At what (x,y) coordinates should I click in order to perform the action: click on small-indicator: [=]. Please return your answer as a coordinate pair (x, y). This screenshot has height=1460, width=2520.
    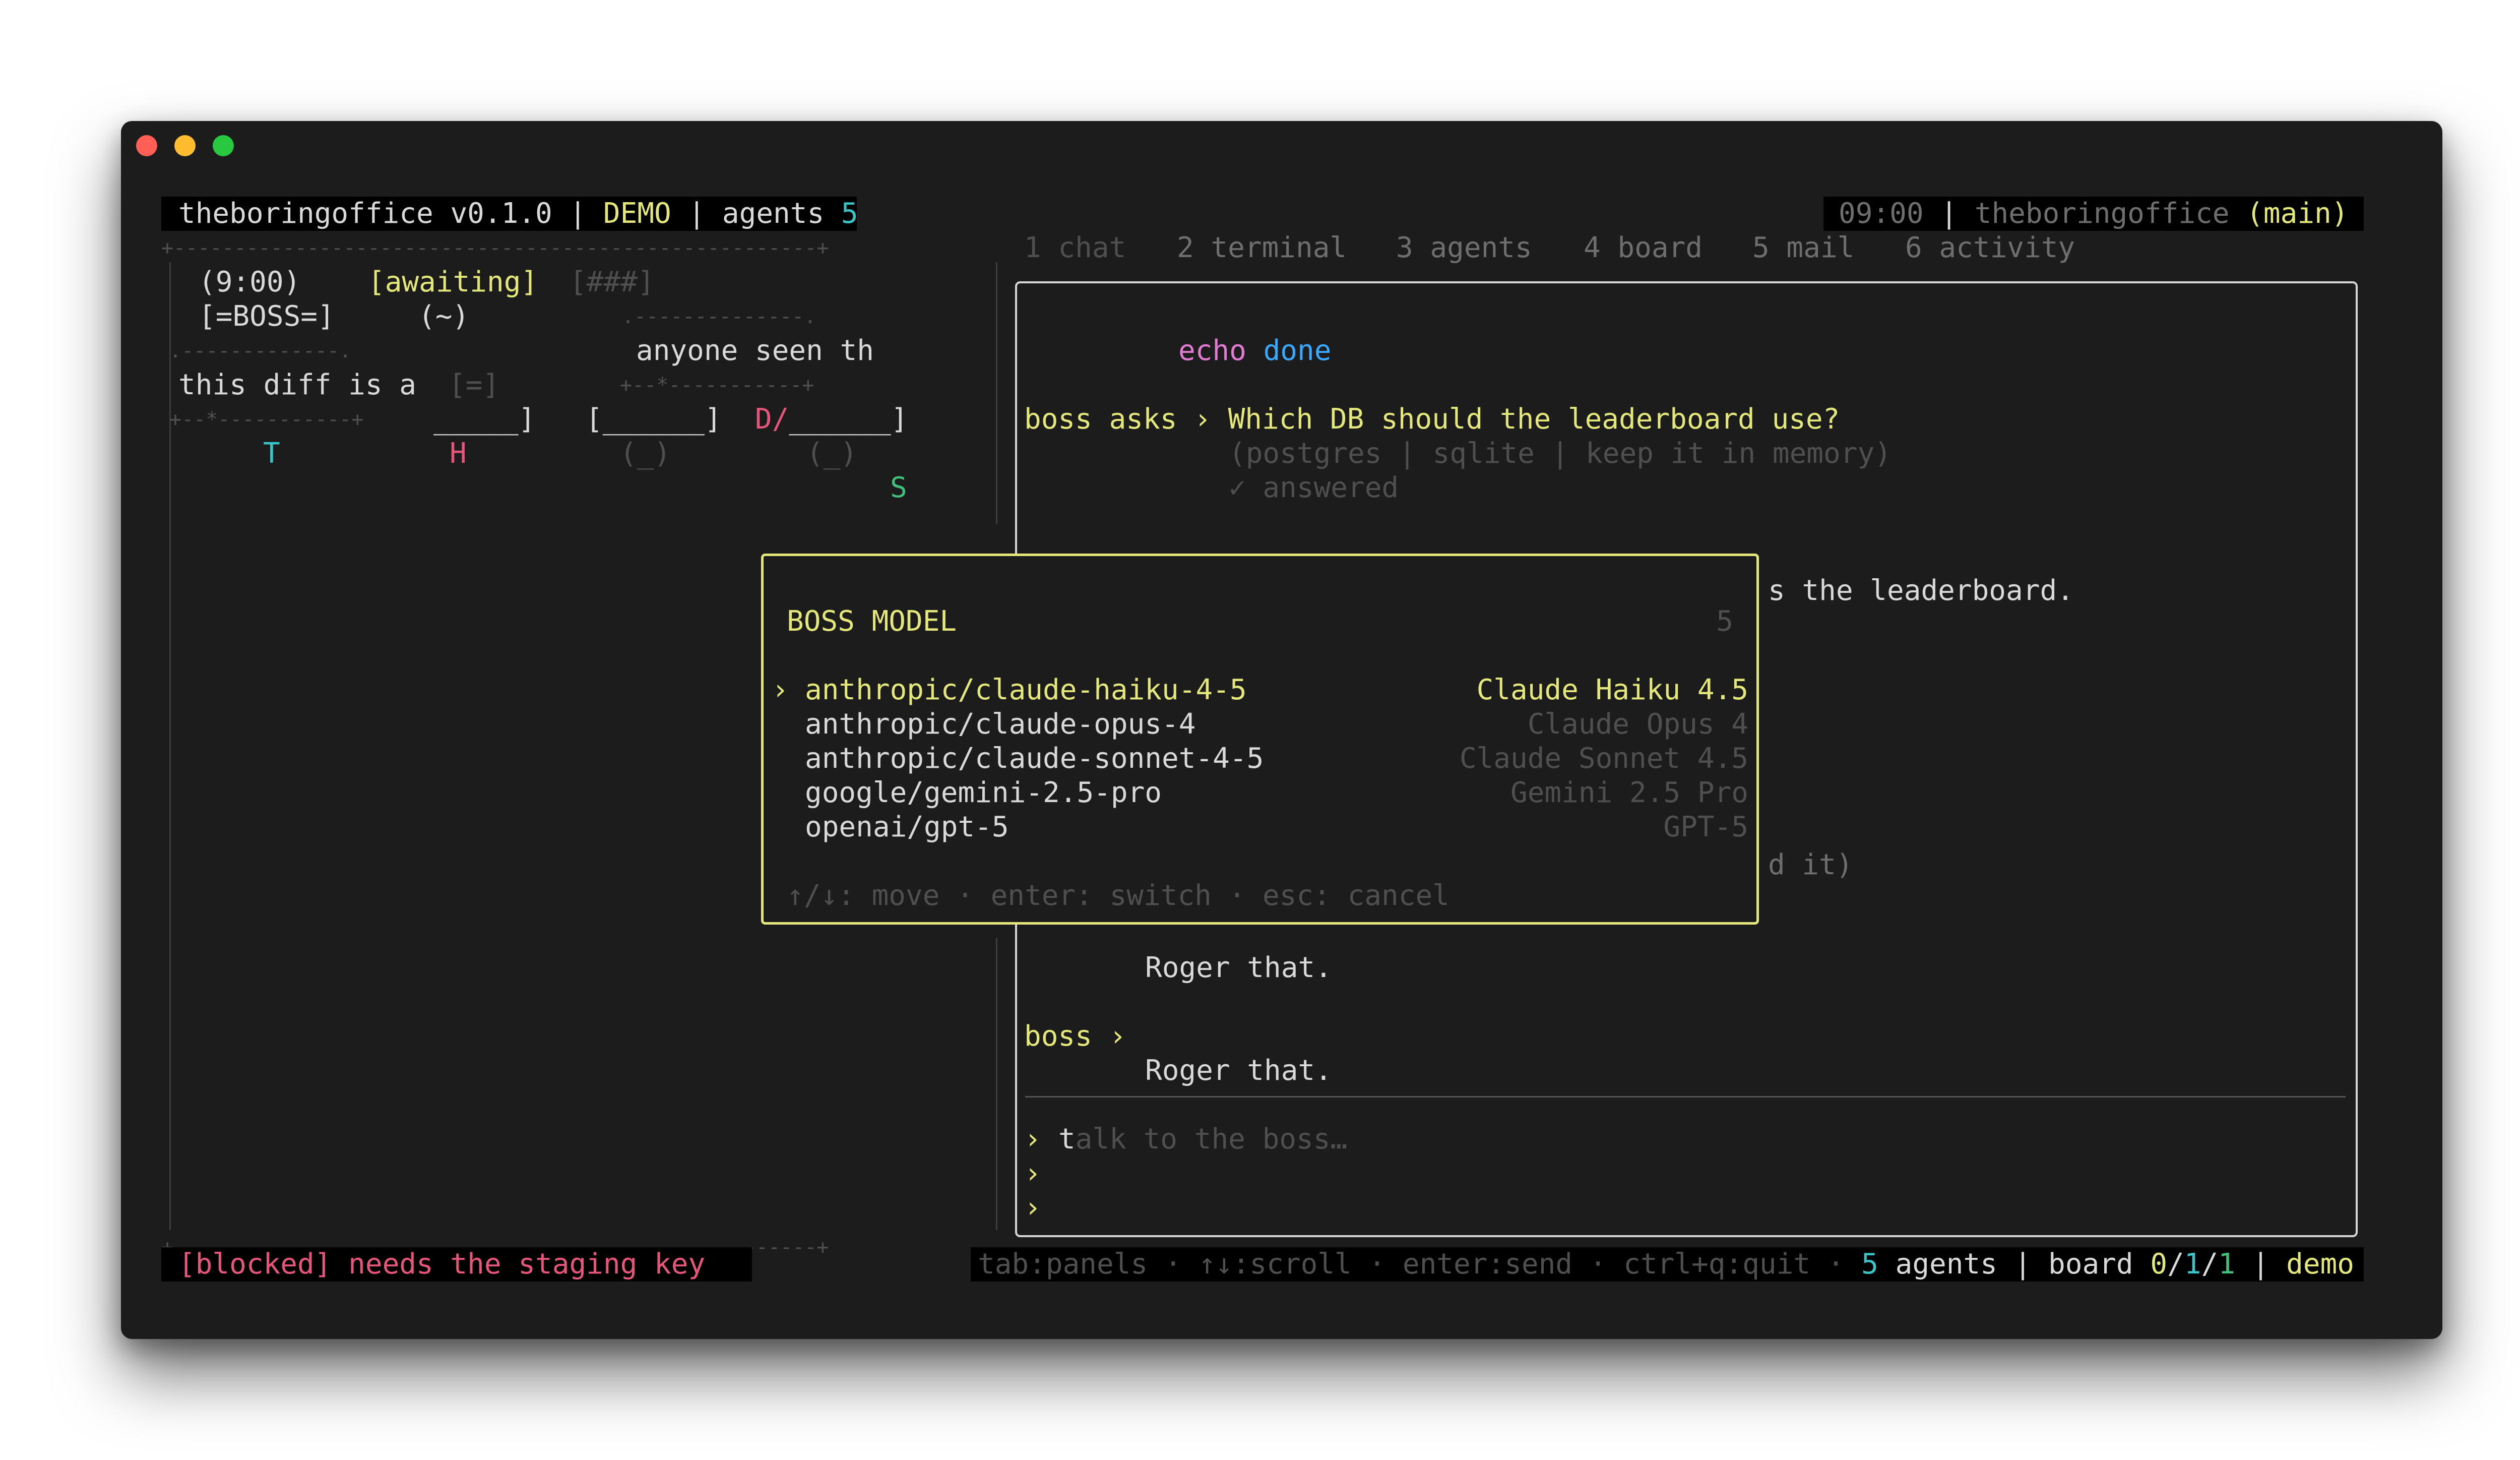
    Looking at the image, I should click on (474, 385).